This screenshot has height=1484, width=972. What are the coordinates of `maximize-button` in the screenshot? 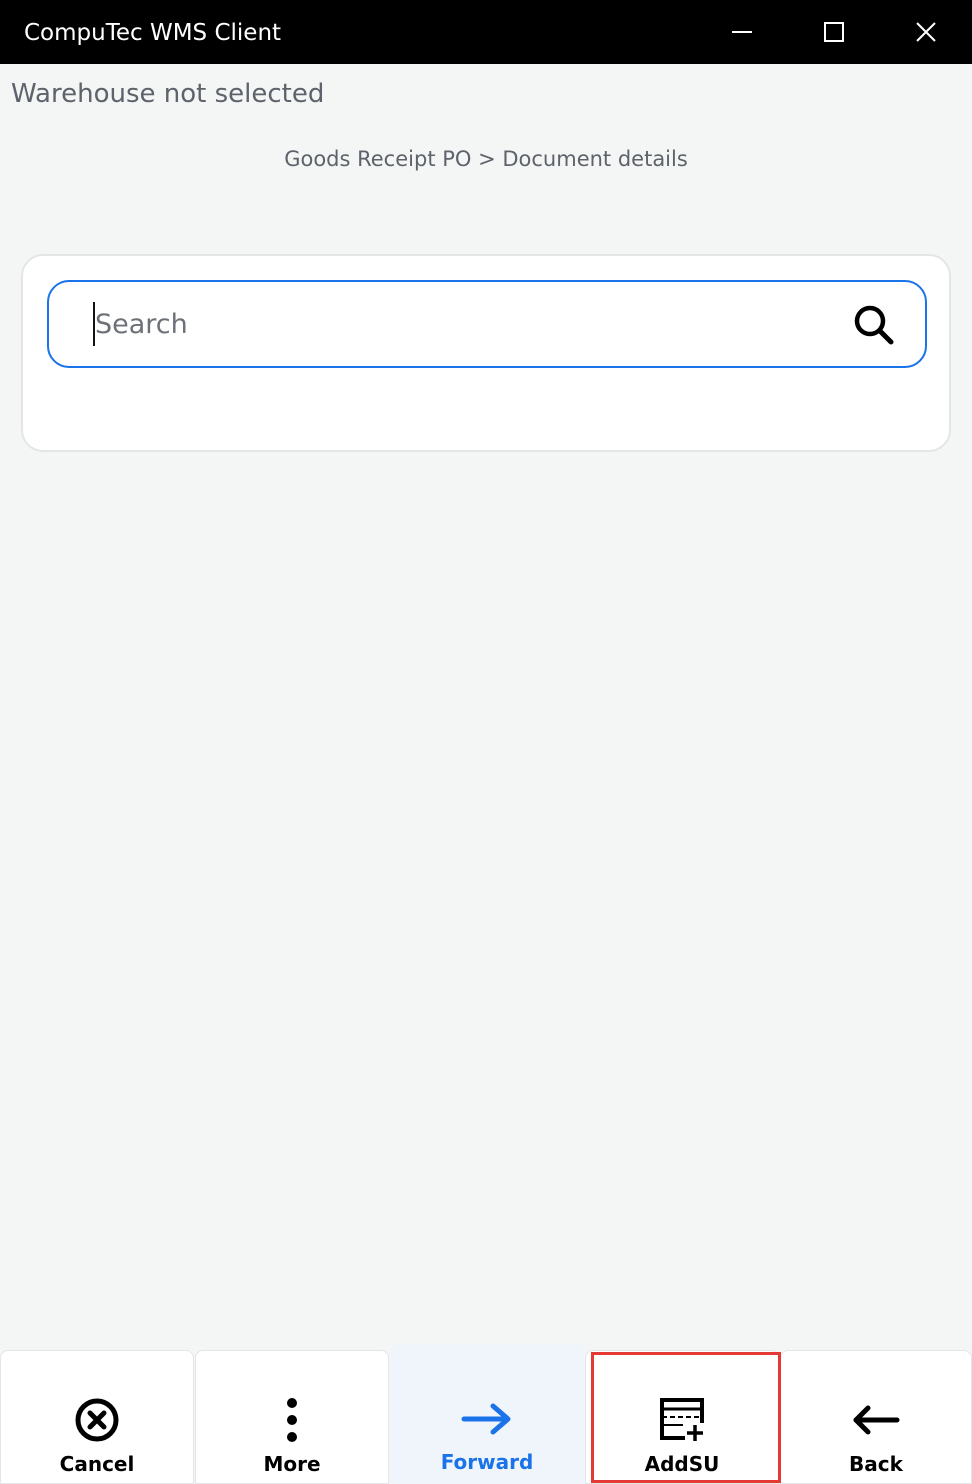 It's located at (834, 32).